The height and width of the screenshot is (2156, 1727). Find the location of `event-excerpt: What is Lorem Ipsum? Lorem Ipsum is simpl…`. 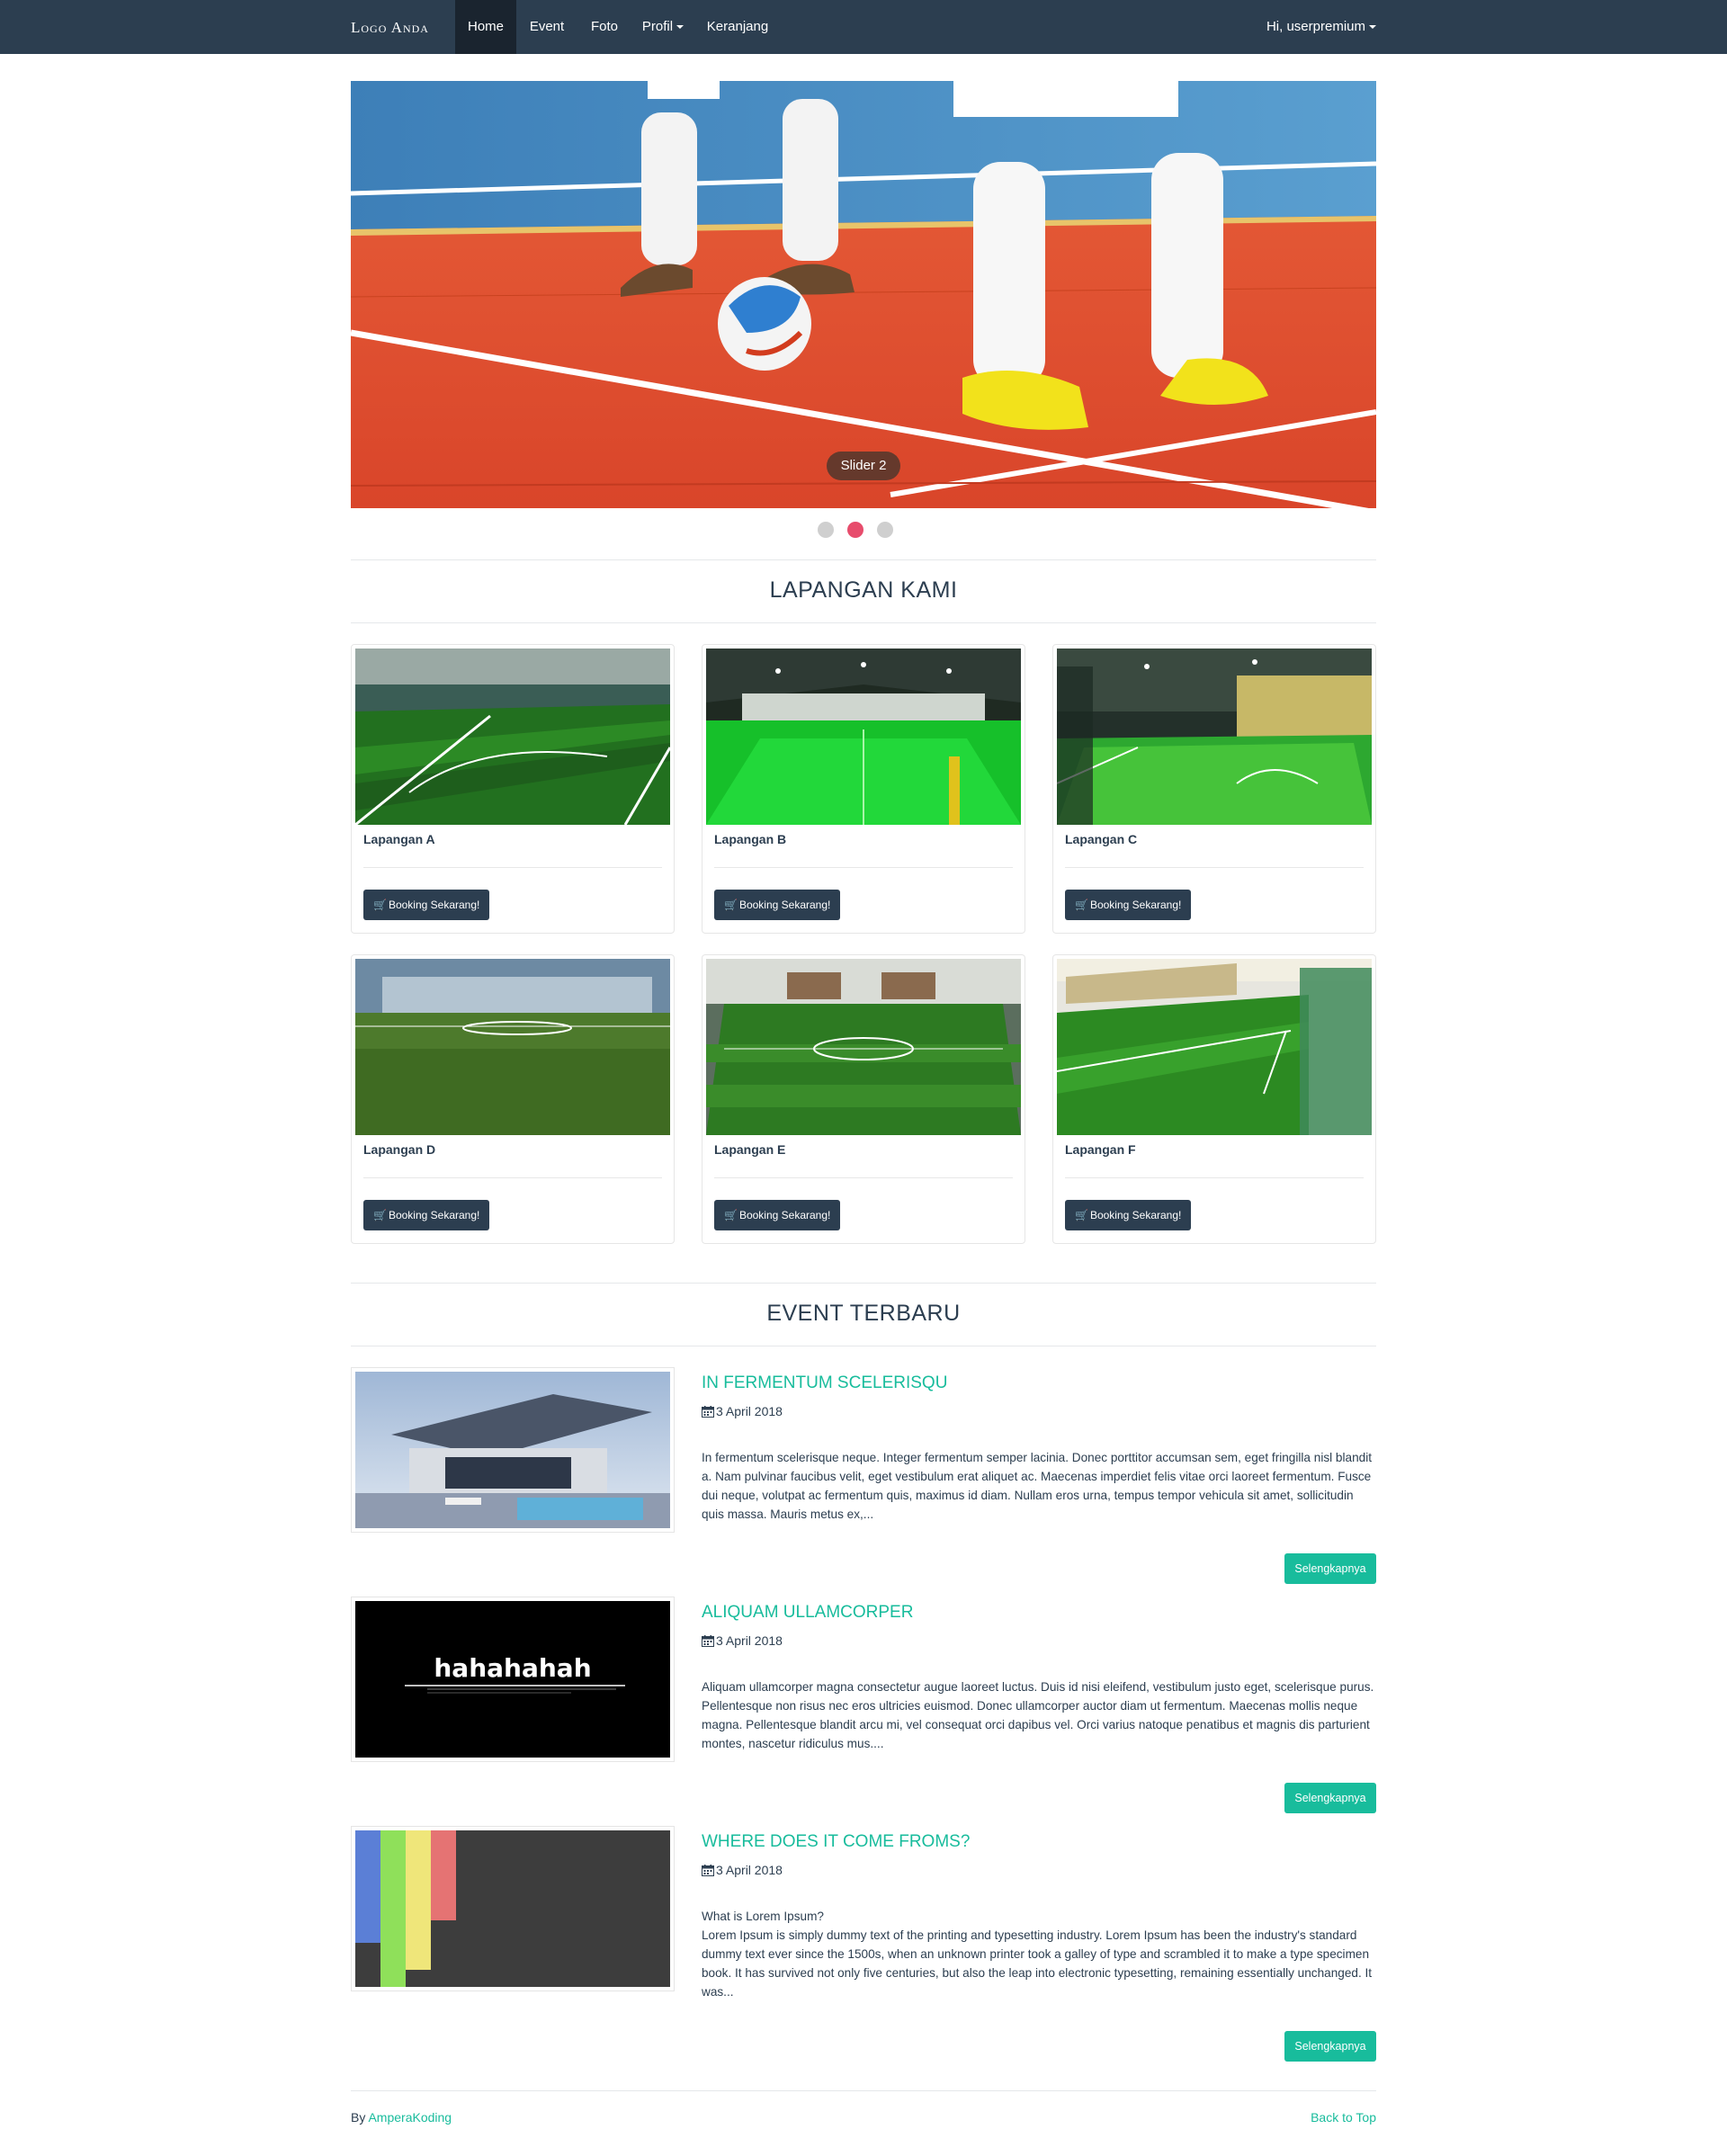

event-excerpt: What is Lorem Ipsum? Lorem Ipsum is simpl… is located at coordinates (1039, 1954).